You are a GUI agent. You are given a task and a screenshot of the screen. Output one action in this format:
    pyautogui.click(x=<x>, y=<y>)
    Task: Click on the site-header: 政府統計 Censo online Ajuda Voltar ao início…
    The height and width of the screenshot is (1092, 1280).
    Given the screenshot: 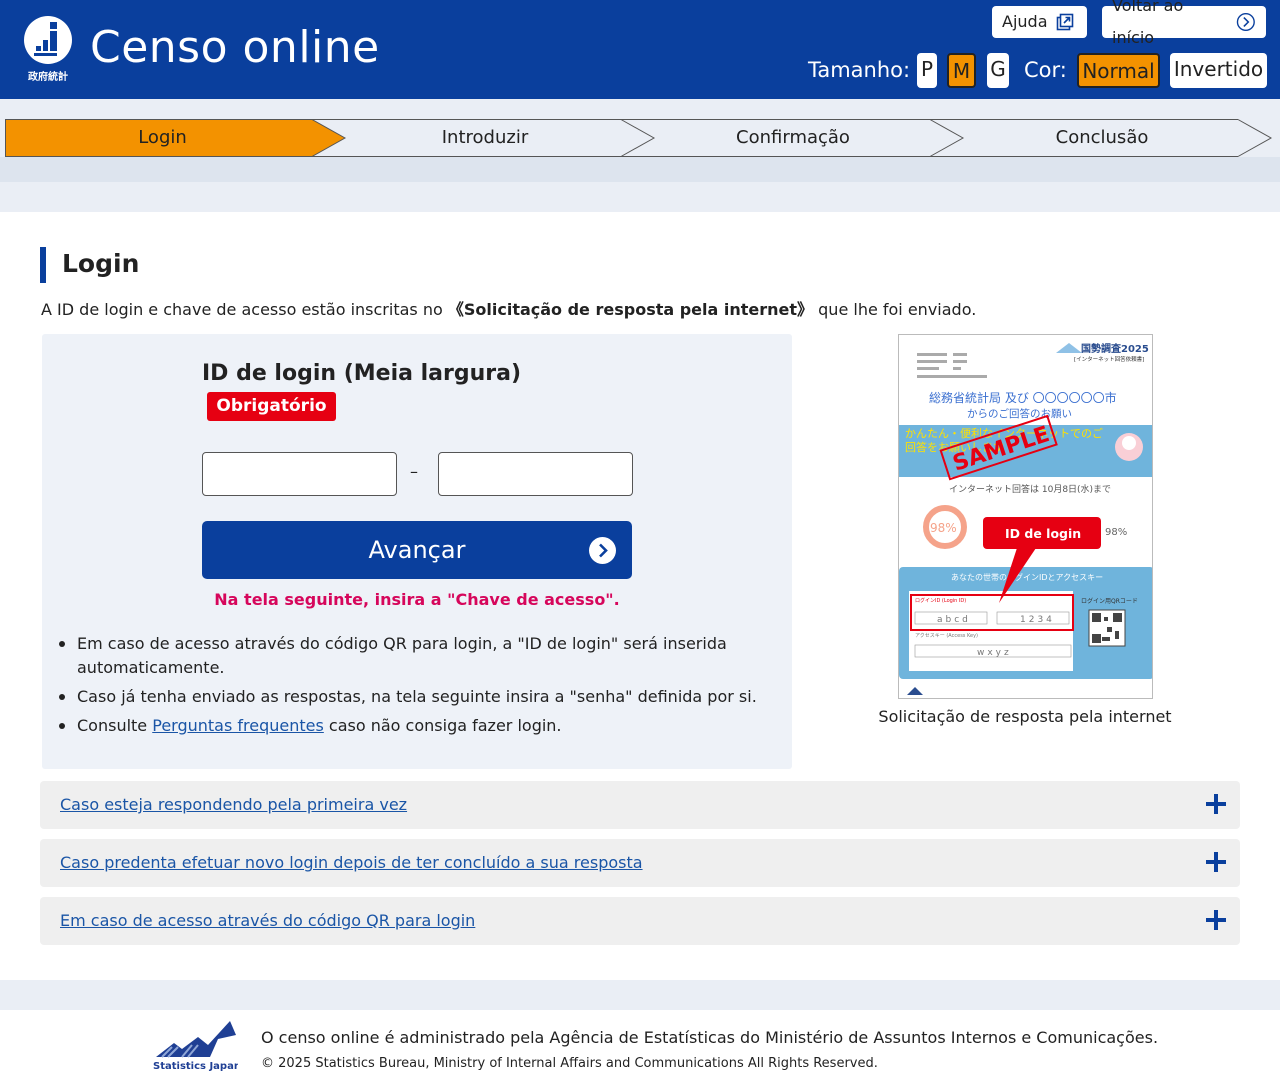 What is the action you would take?
    pyautogui.click(x=640, y=49)
    